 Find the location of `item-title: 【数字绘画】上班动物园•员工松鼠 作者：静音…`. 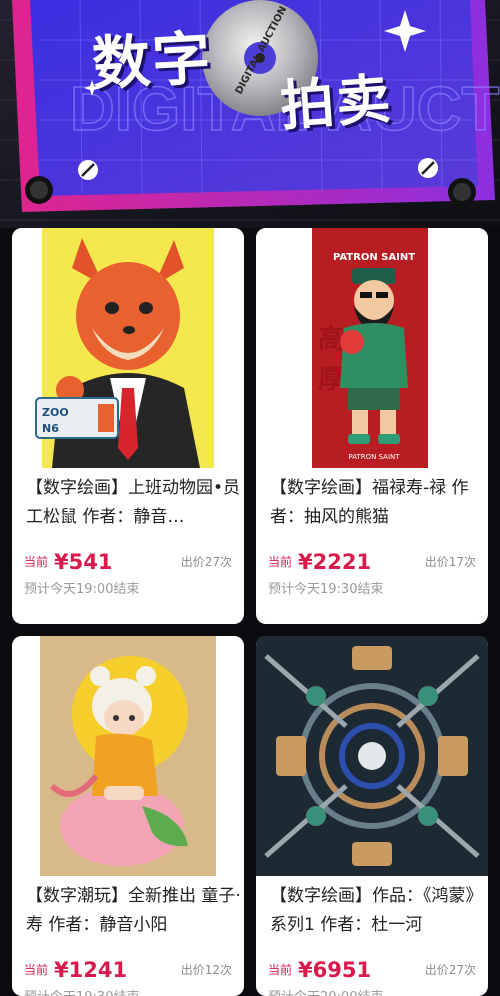

item-title: 【数字绘画】上班动物园•员工松鼠 作者：静音… is located at coordinates (133, 502).